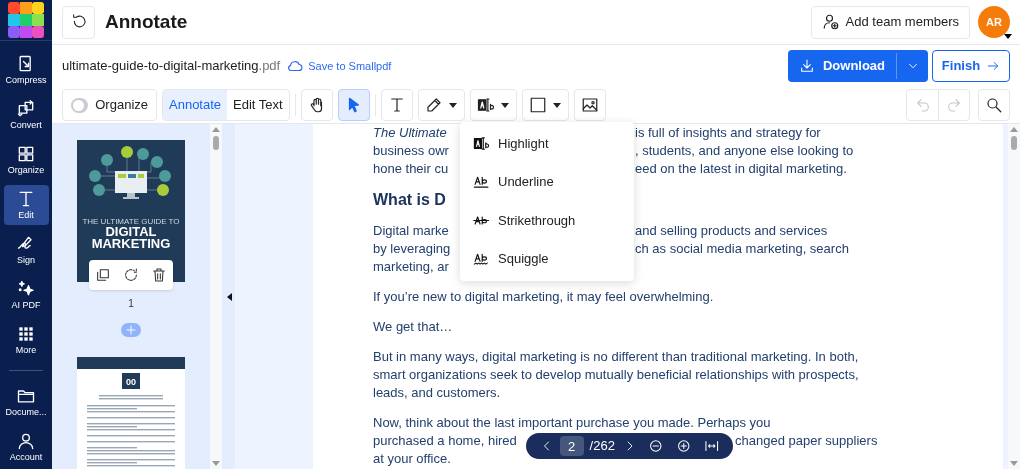 The image size is (1020, 469). I want to click on pen-tool-button, so click(441, 105).